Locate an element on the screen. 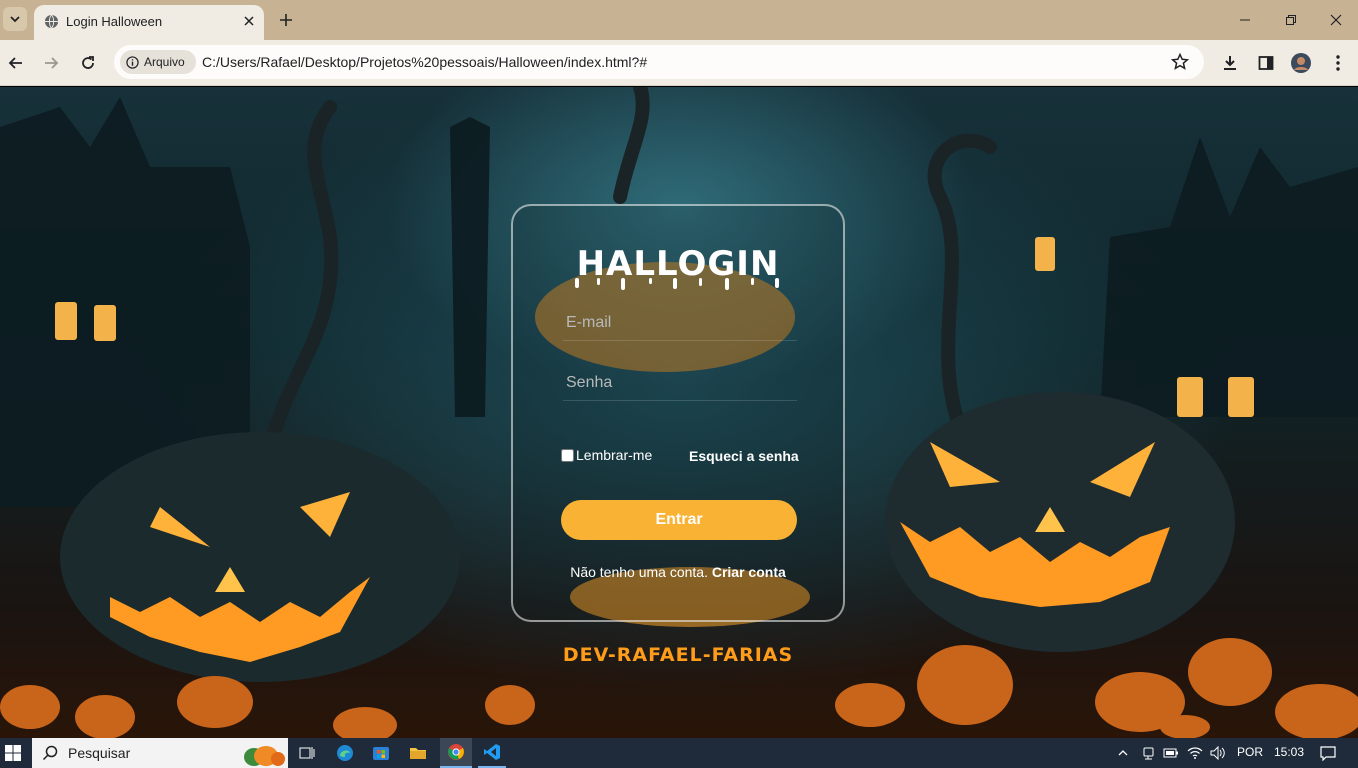  speaker-icon is located at coordinates (1217, 753).